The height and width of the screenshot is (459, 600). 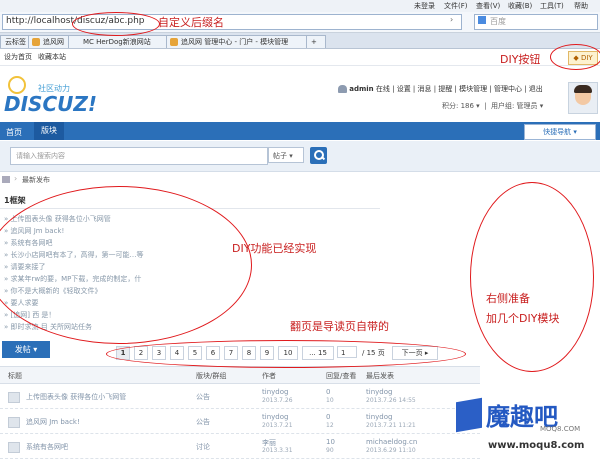 What do you see at coordinates (532, 277) in the screenshot?
I see `annotation-circle-right` at bounding box center [532, 277].